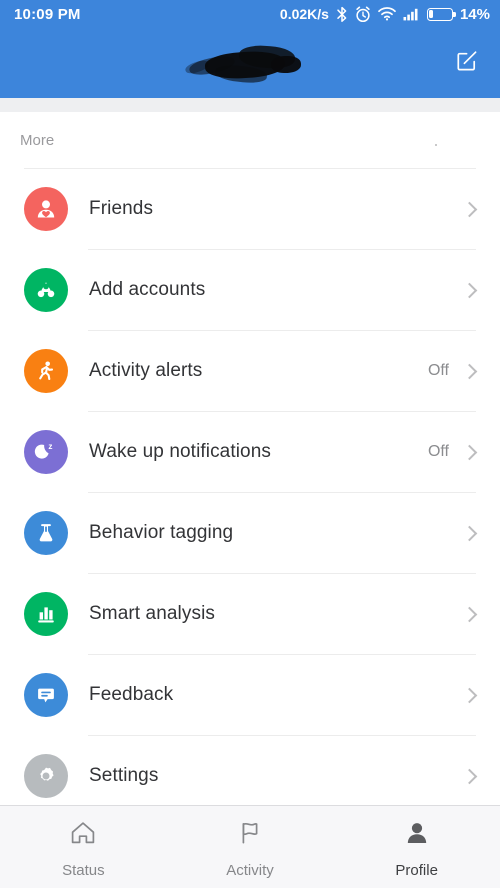 Image resolution: width=500 pixels, height=888 pixels. What do you see at coordinates (250, 209) in the screenshot?
I see `list-item-friends: Friends` at bounding box center [250, 209].